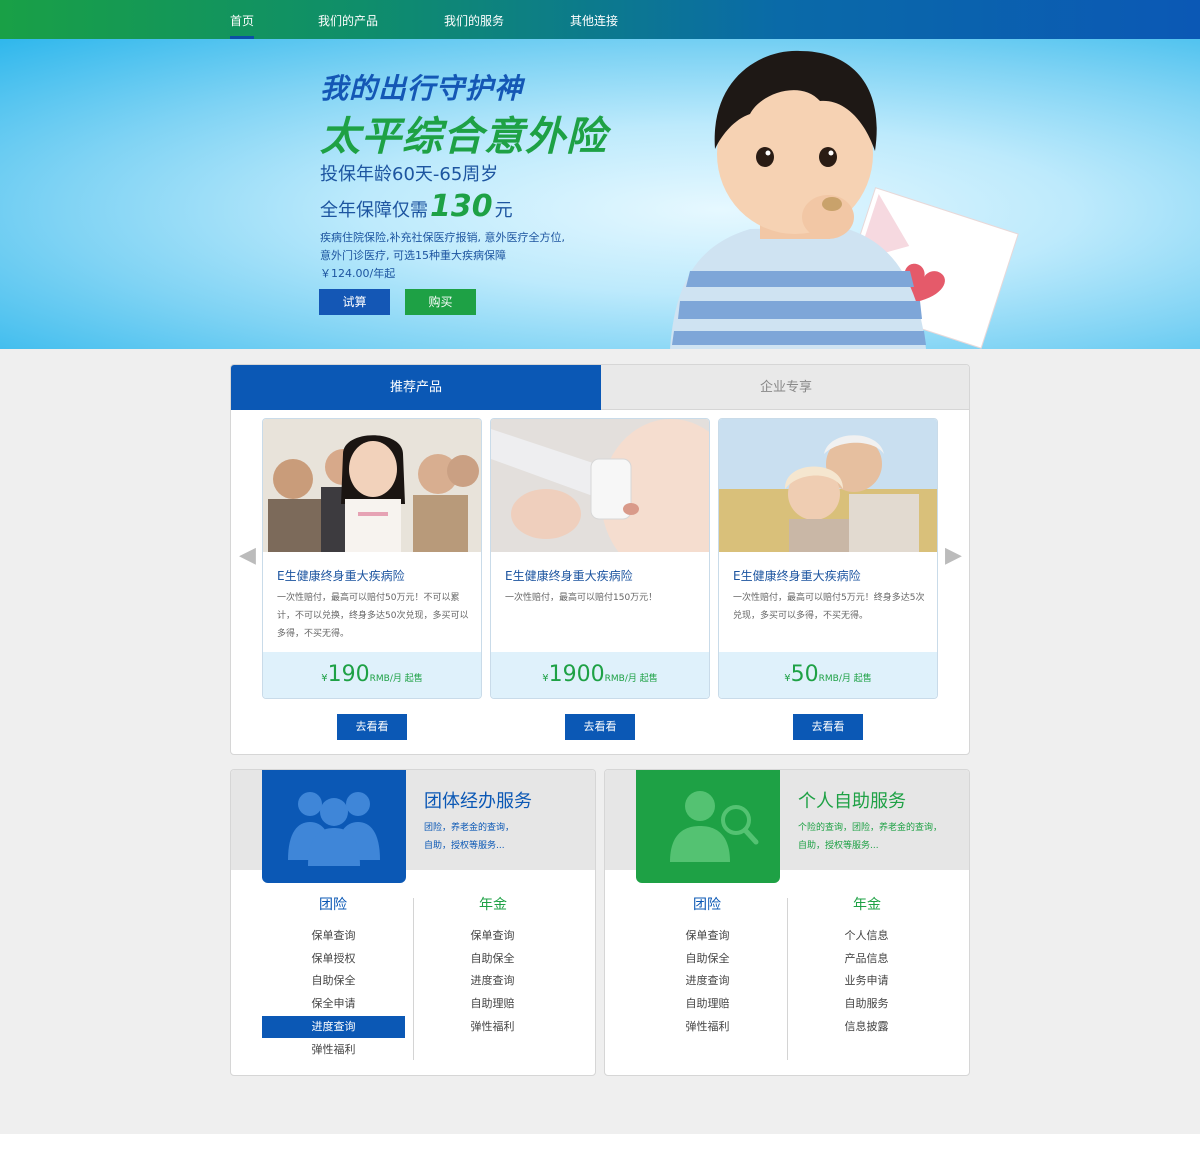 The width and height of the screenshot is (1200, 1171). I want to click on link-product-info: 产品信息, so click(866, 959).